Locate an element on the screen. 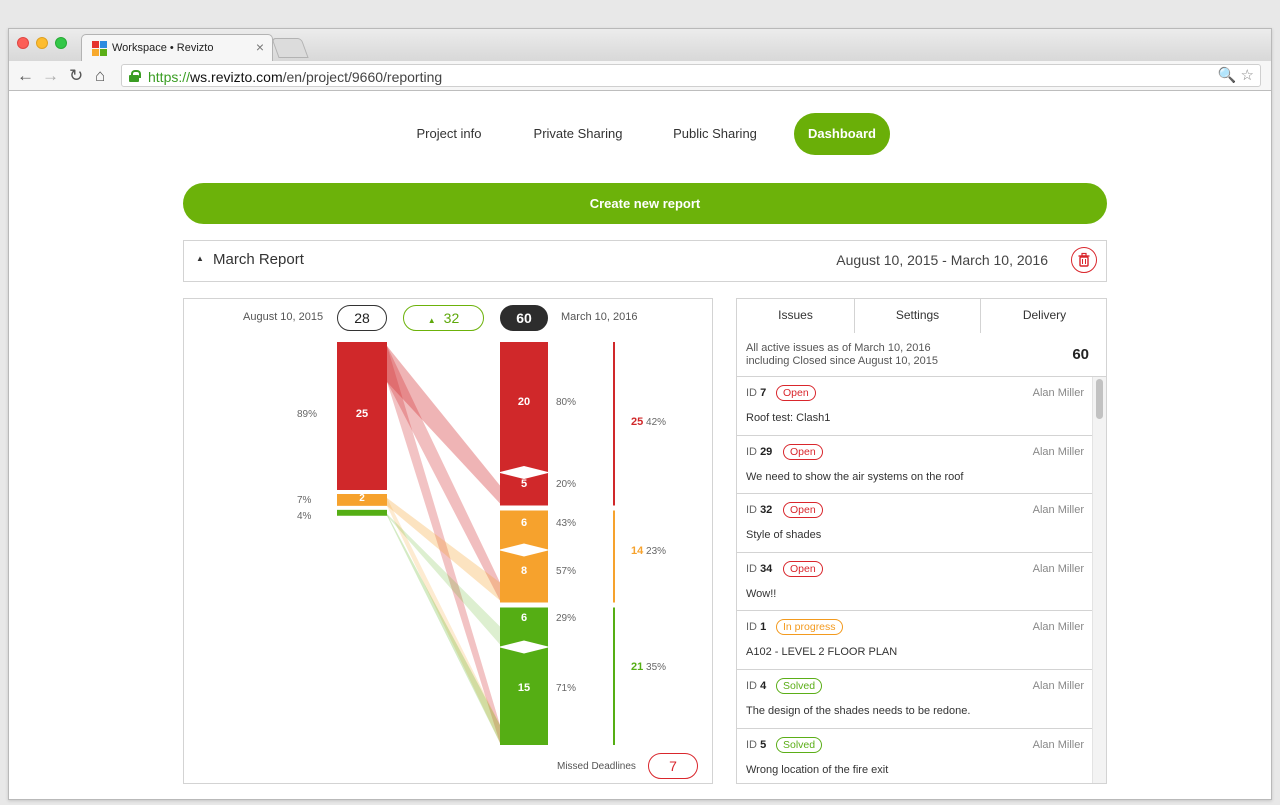 Image resolution: width=1280 pixels, height=805 pixels. end-pct-1: 20% is located at coordinates (566, 484).